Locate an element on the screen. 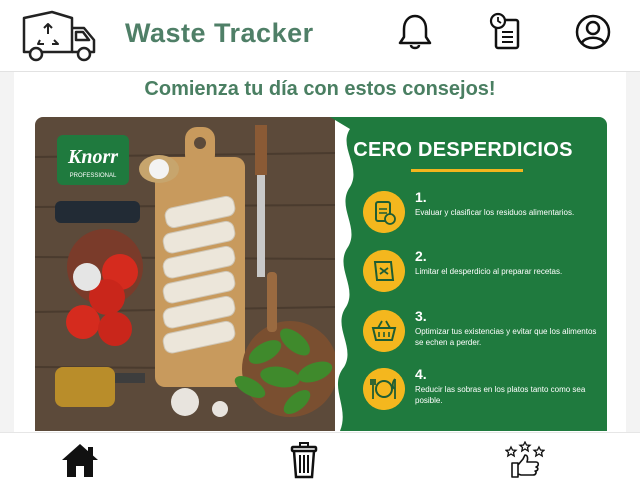  banner-title: CERO DESPERDICIOS is located at coordinates (463, 150).